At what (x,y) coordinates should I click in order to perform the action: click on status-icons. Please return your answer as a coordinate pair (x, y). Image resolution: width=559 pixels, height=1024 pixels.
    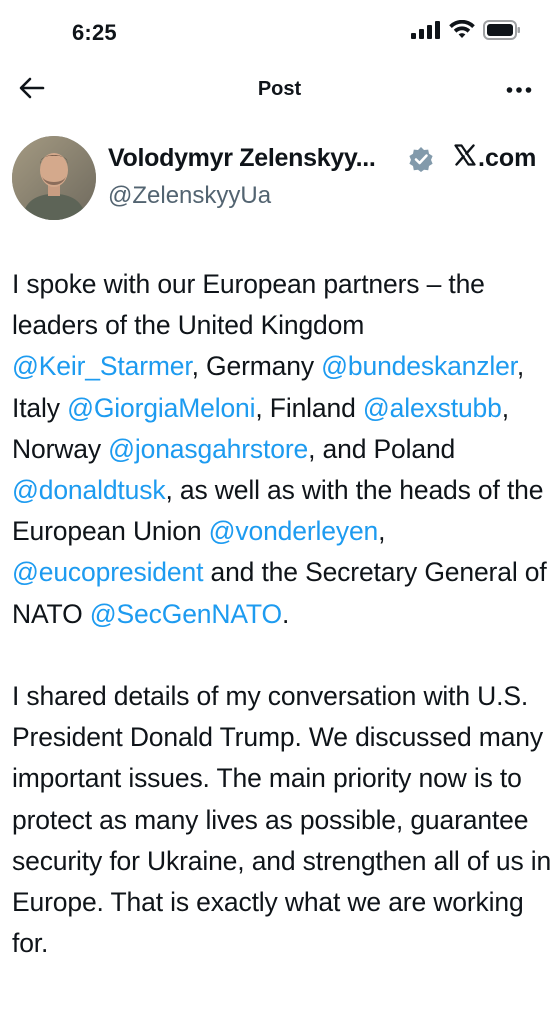
    Looking at the image, I should click on (466, 32).